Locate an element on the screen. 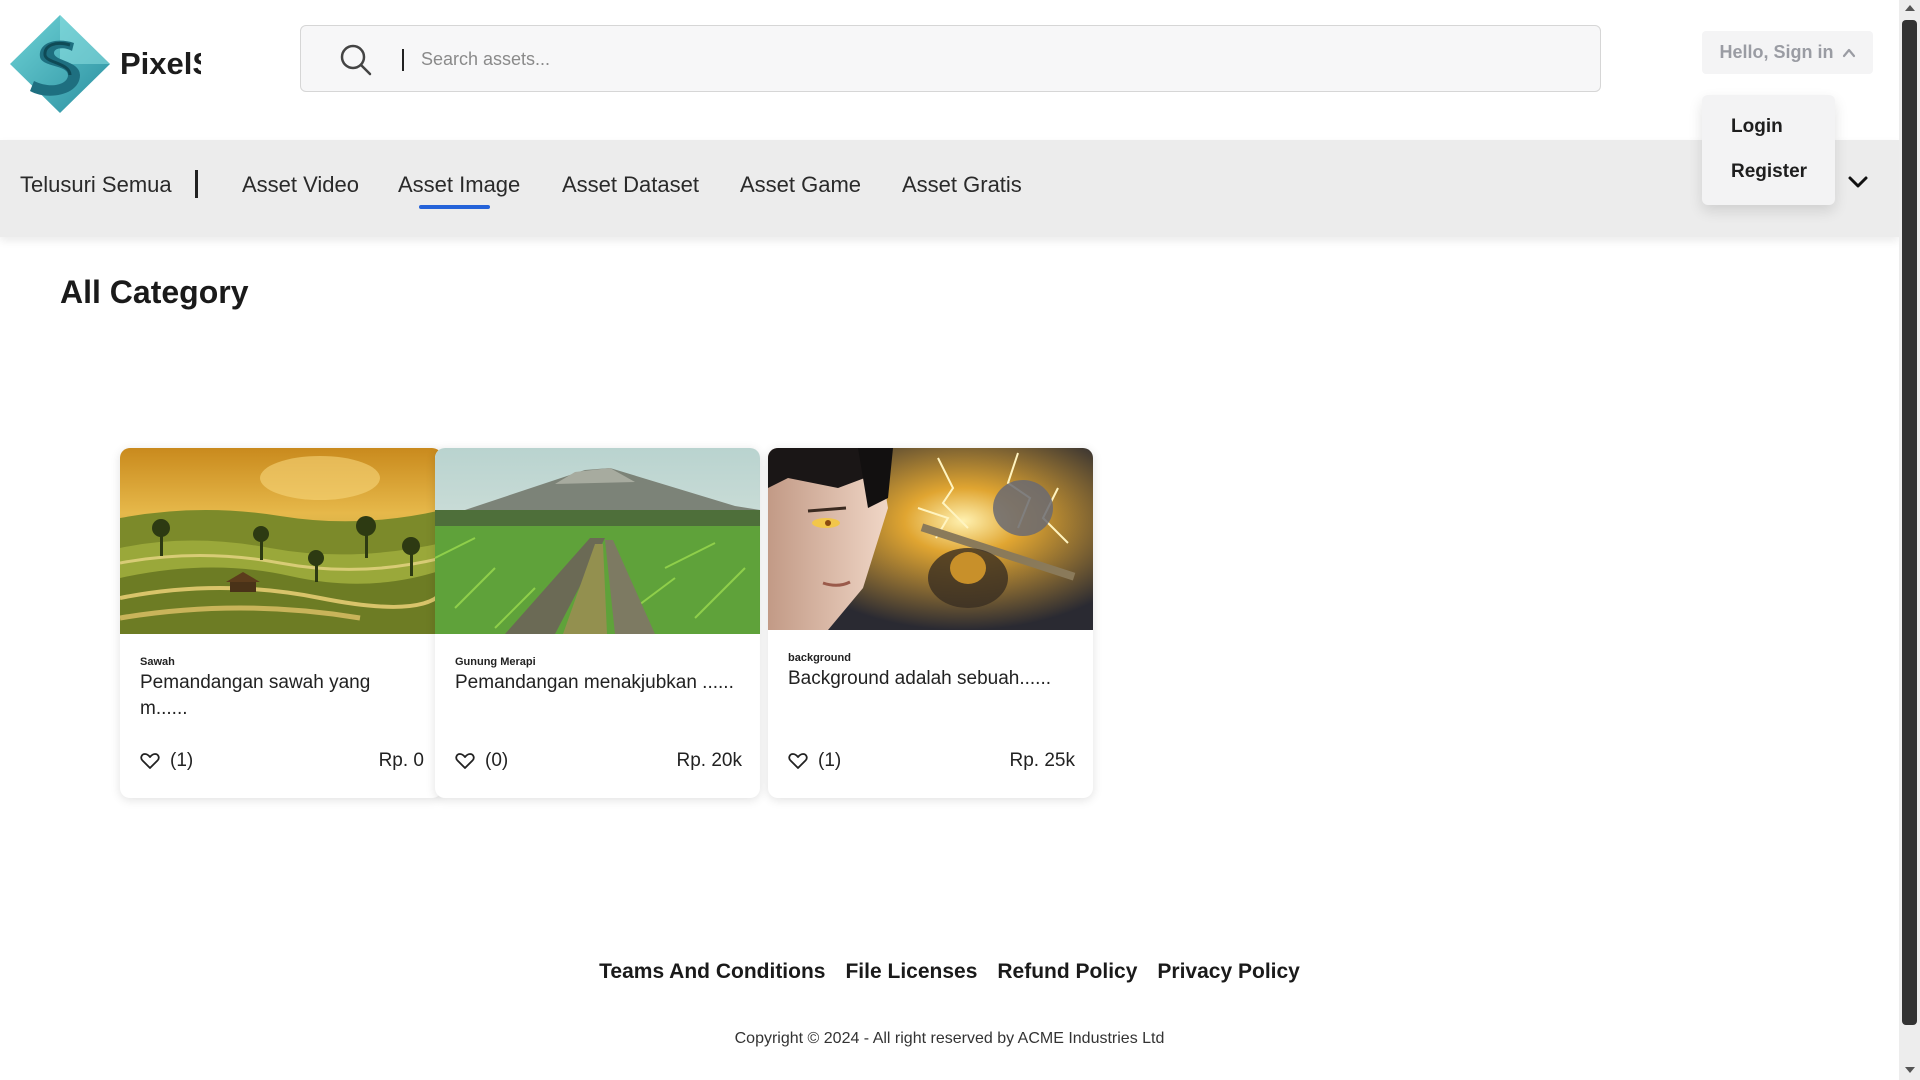 The image size is (1920, 1080). card-price: Rp. 0 is located at coordinates (401, 760).